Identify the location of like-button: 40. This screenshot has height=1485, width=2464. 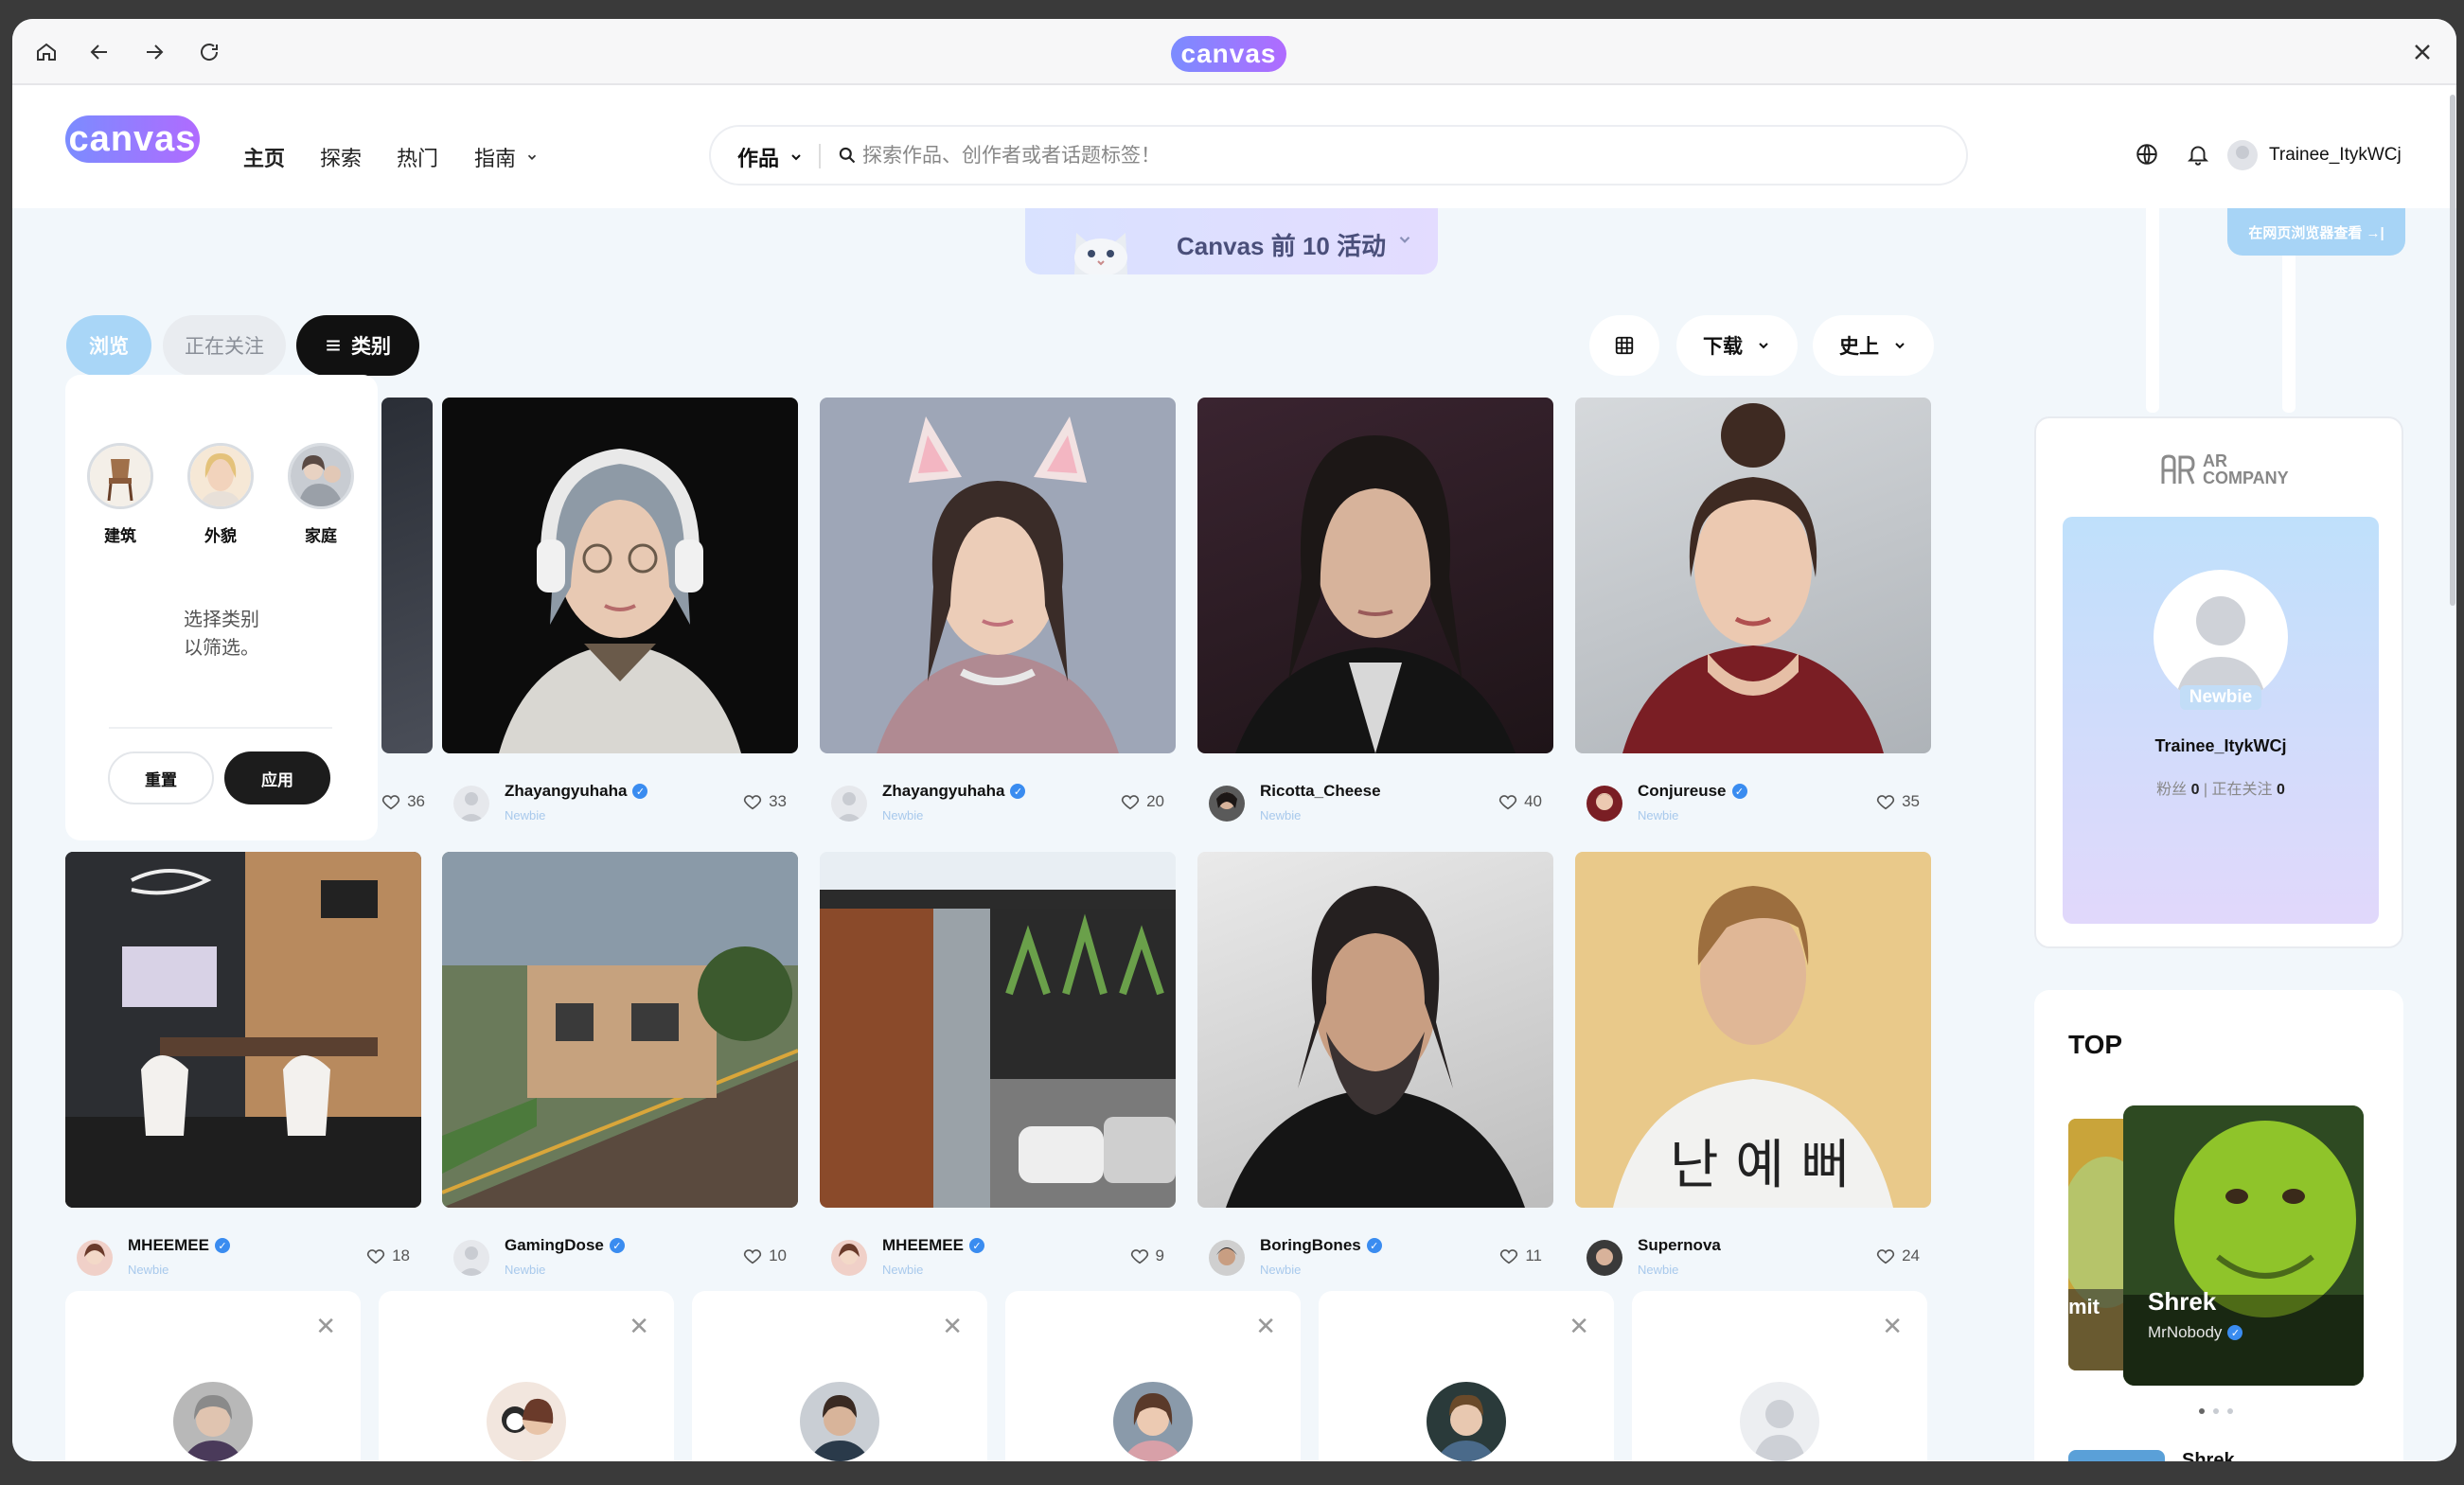
(1520, 801).